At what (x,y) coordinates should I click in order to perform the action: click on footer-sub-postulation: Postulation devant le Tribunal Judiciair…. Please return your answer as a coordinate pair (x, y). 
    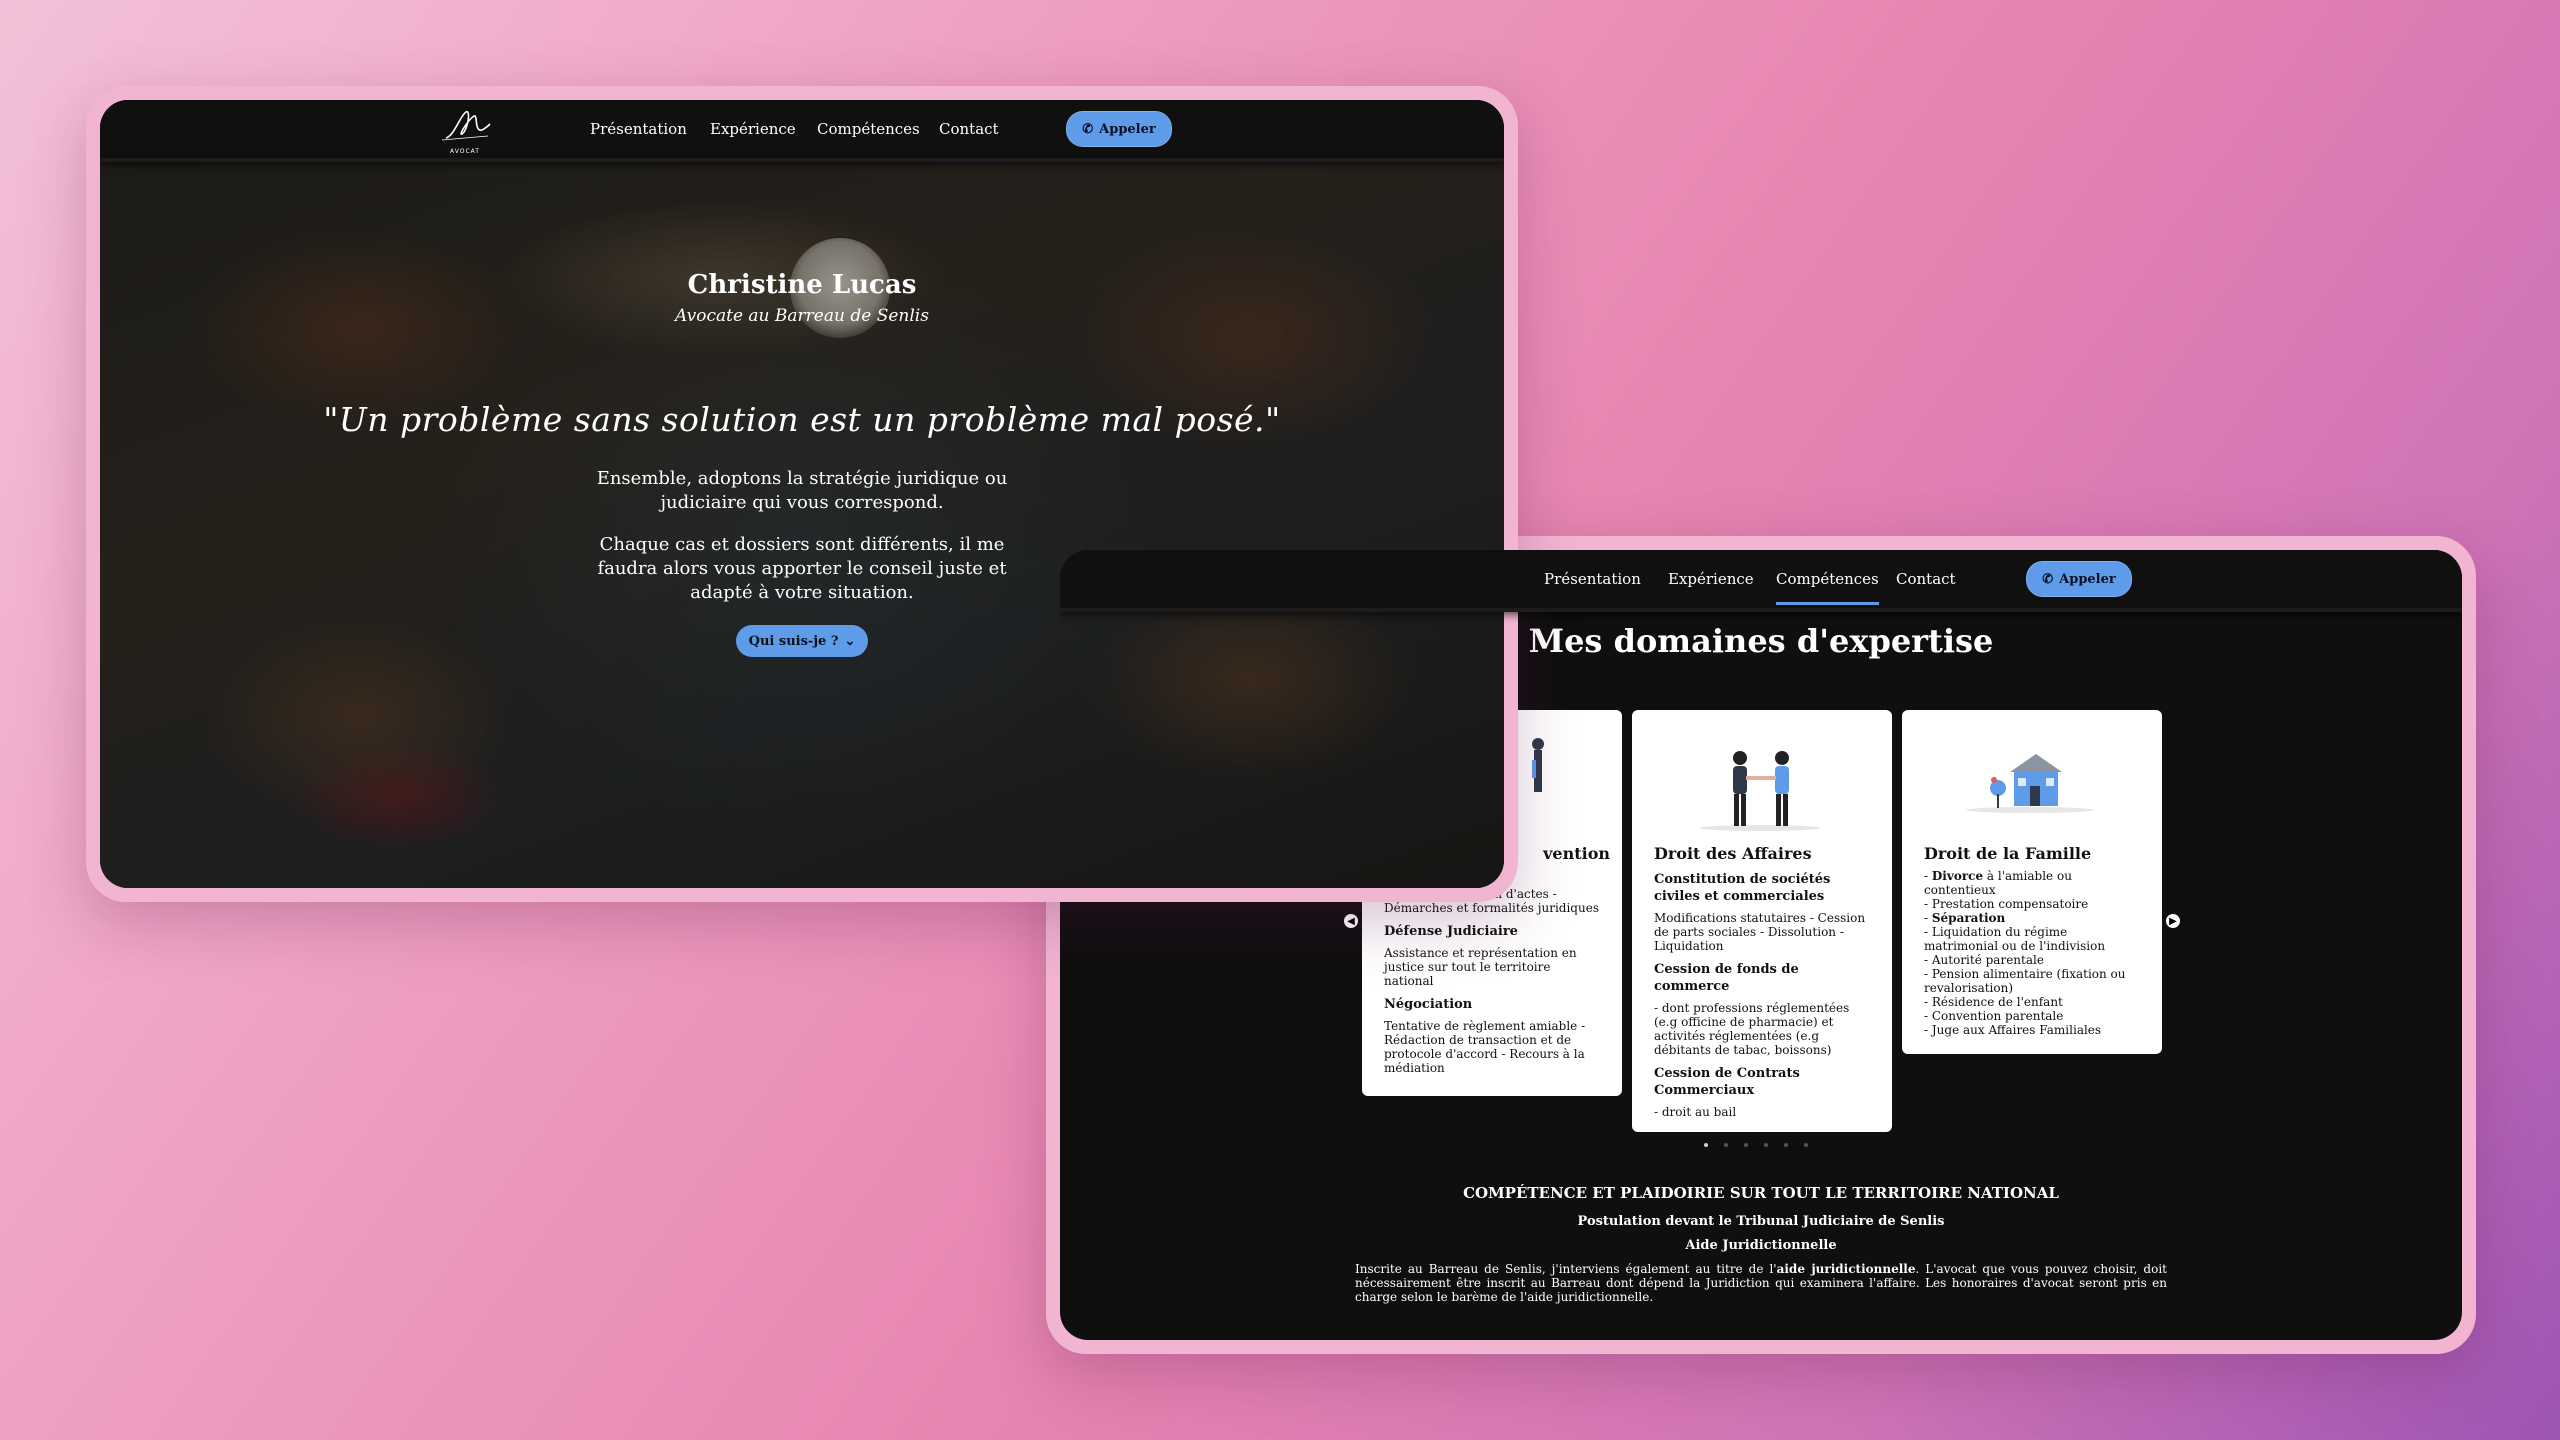
    Looking at the image, I should click on (1761, 1221).